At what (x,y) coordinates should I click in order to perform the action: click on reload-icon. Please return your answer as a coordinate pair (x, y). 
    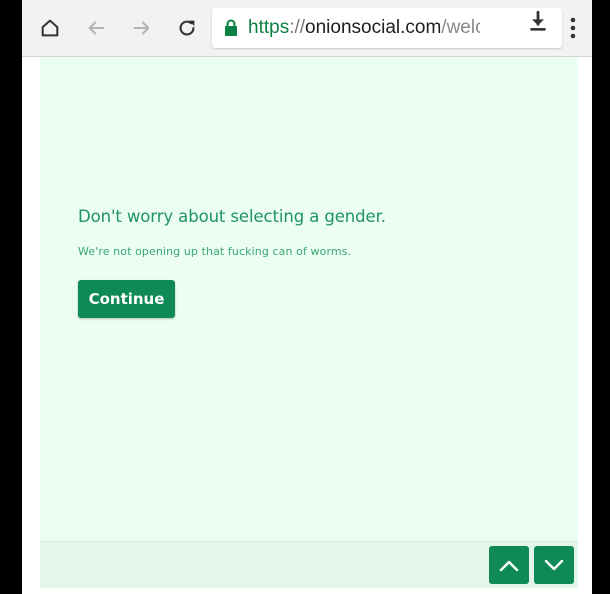
    Looking at the image, I should click on (187, 28).